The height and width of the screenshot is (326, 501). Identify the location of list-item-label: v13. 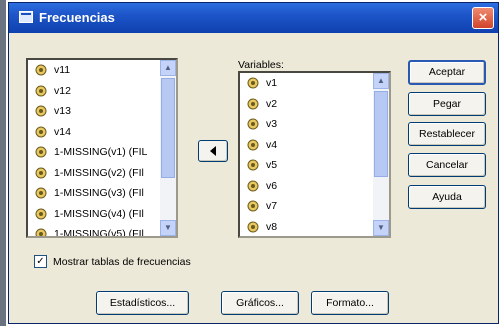
(62, 111).